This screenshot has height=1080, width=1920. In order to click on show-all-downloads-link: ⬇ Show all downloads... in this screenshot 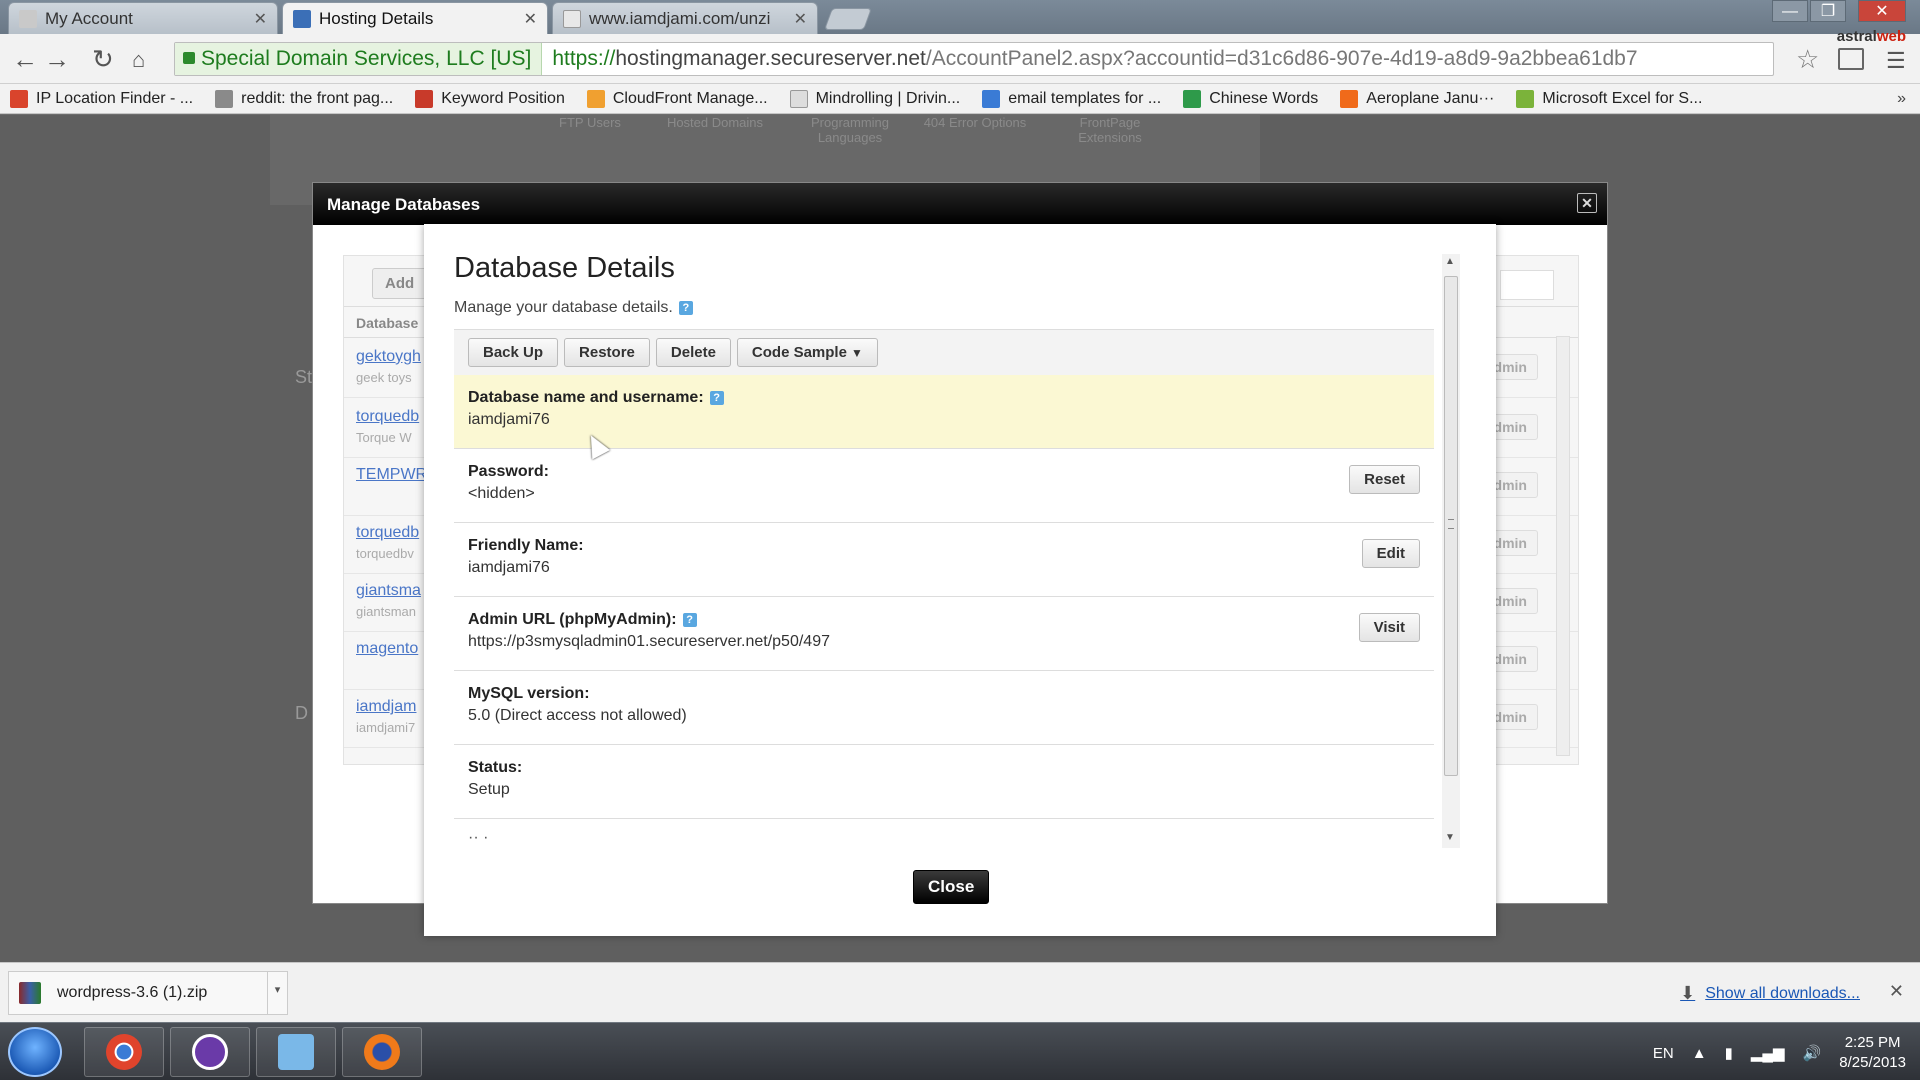, I will do `click(1770, 993)`.